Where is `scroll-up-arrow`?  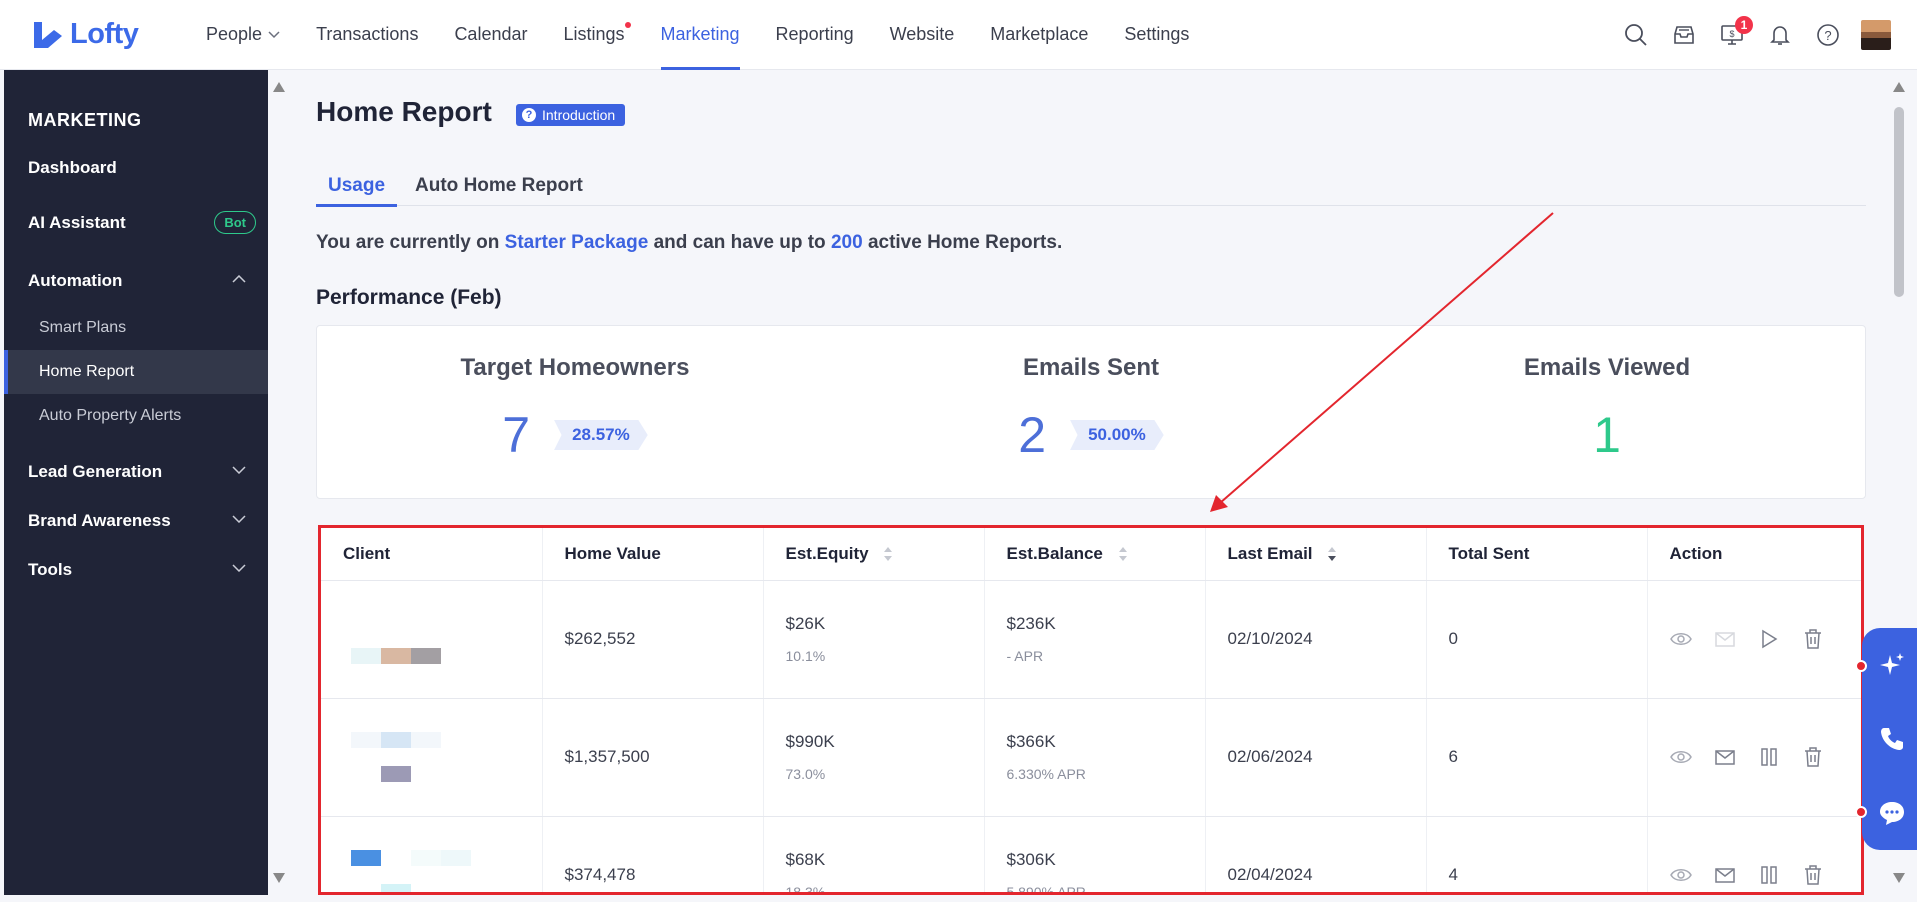
scroll-up-arrow is located at coordinates (279, 87).